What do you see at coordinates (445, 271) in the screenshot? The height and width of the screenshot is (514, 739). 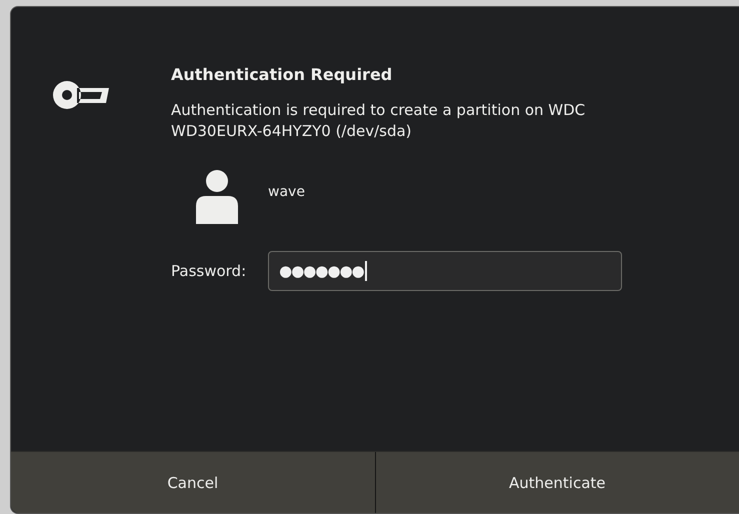 I see `password-field: ●●●●●●●` at bounding box center [445, 271].